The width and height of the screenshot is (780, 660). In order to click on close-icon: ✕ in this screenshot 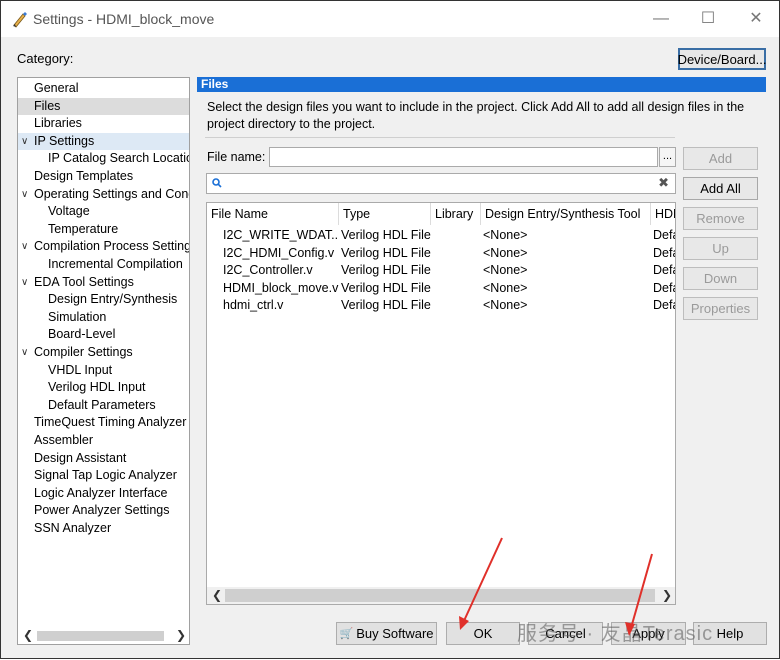, I will do `click(756, 19)`.